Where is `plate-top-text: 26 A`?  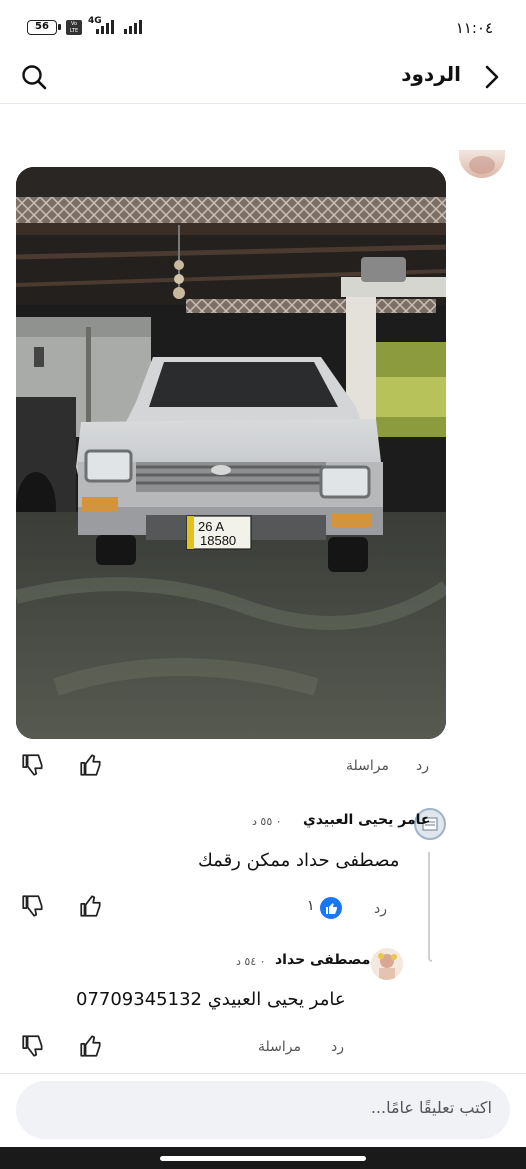 plate-top-text: 26 A is located at coordinates (211, 526).